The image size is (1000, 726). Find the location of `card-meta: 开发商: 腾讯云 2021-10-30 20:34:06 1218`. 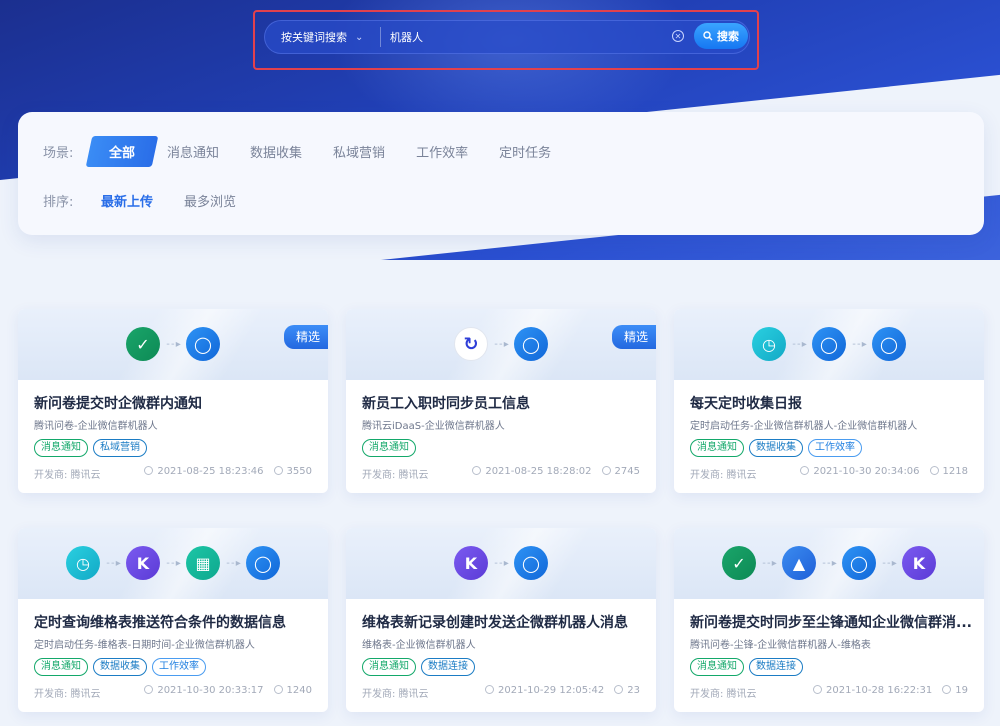

card-meta: 开发商: 腾讯云 2021-10-30 20:34:06 1218 is located at coordinates (829, 473).